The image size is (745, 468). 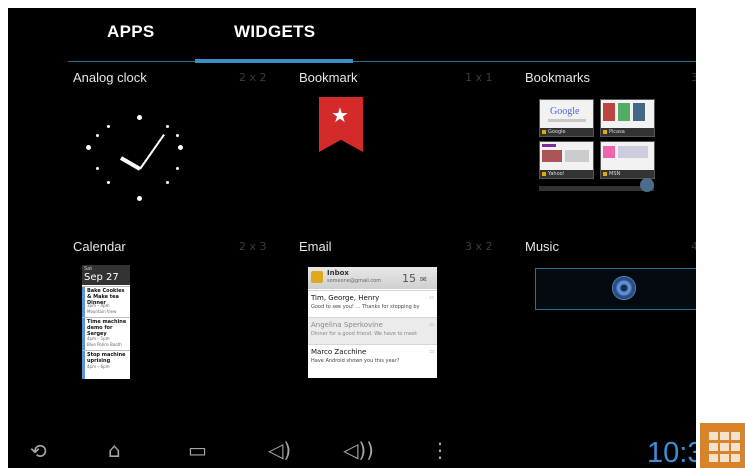 What do you see at coordinates (101, 277) in the screenshot?
I see `calendar-date: Sep 27` at bounding box center [101, 277].